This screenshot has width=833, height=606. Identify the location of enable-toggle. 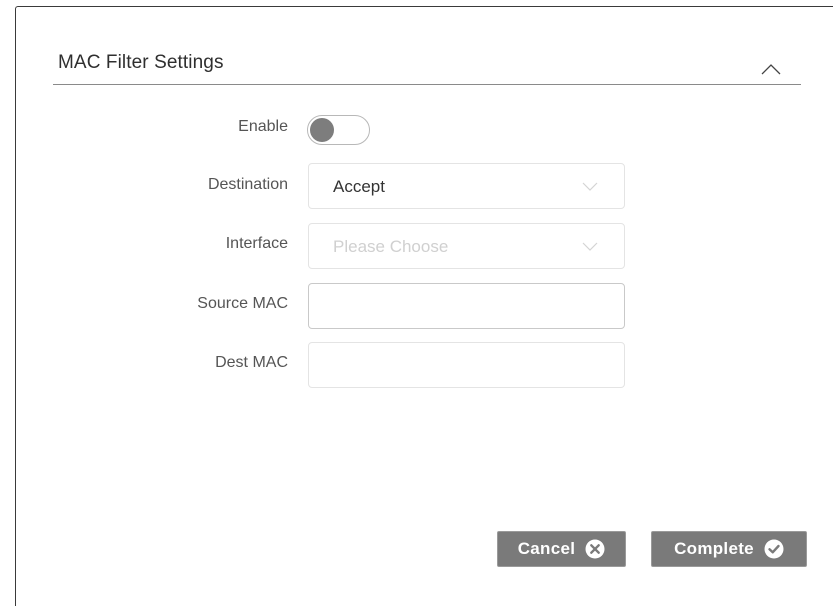
(338, 130).